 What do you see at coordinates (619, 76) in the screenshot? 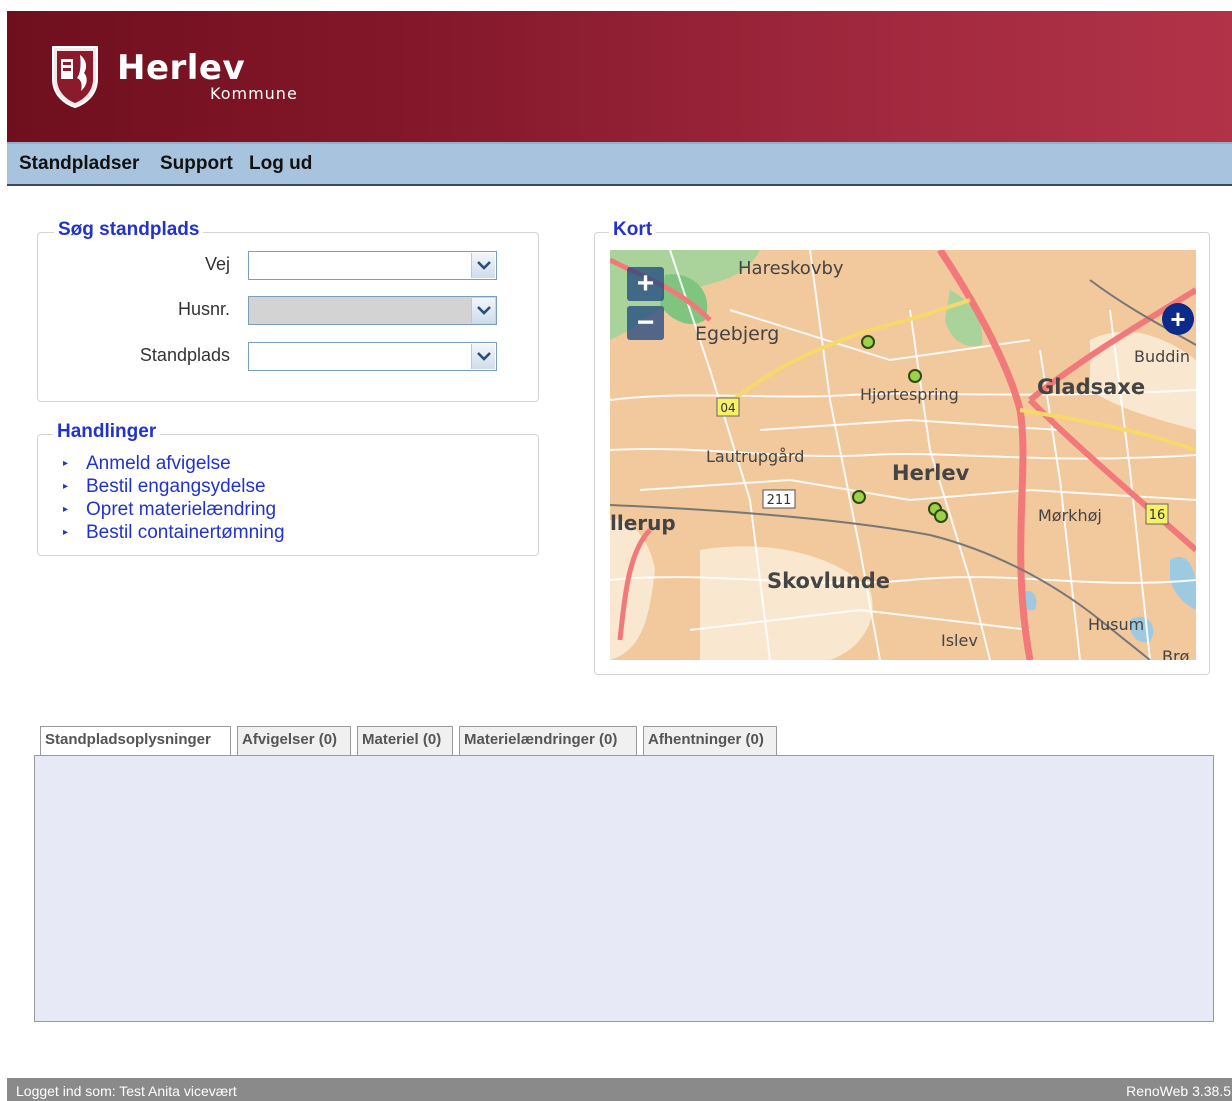
I see `site-header: Herlev Kommune` at bounding box center [619, 76].